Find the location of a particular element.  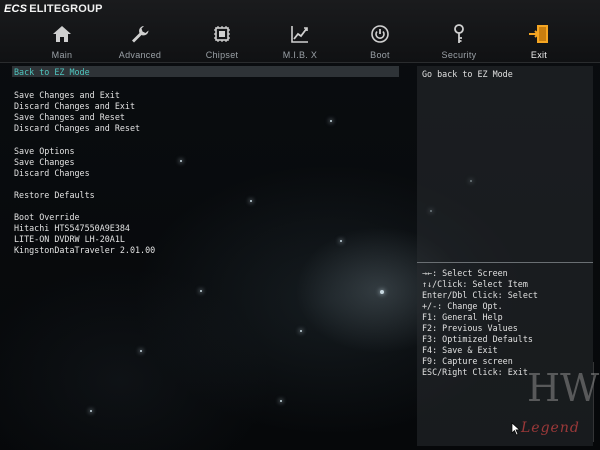

tab-exit: Exit is located at coordinates (539, 40).